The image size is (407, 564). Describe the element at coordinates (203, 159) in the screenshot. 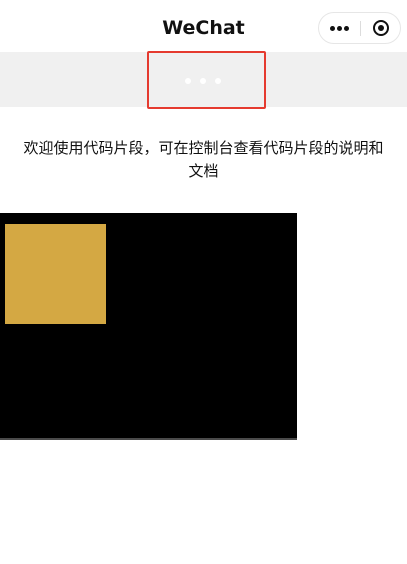

I see `intro-text: 欢迎使用代码片段，可在控制台查看代码片段的说明和文档` at that location.